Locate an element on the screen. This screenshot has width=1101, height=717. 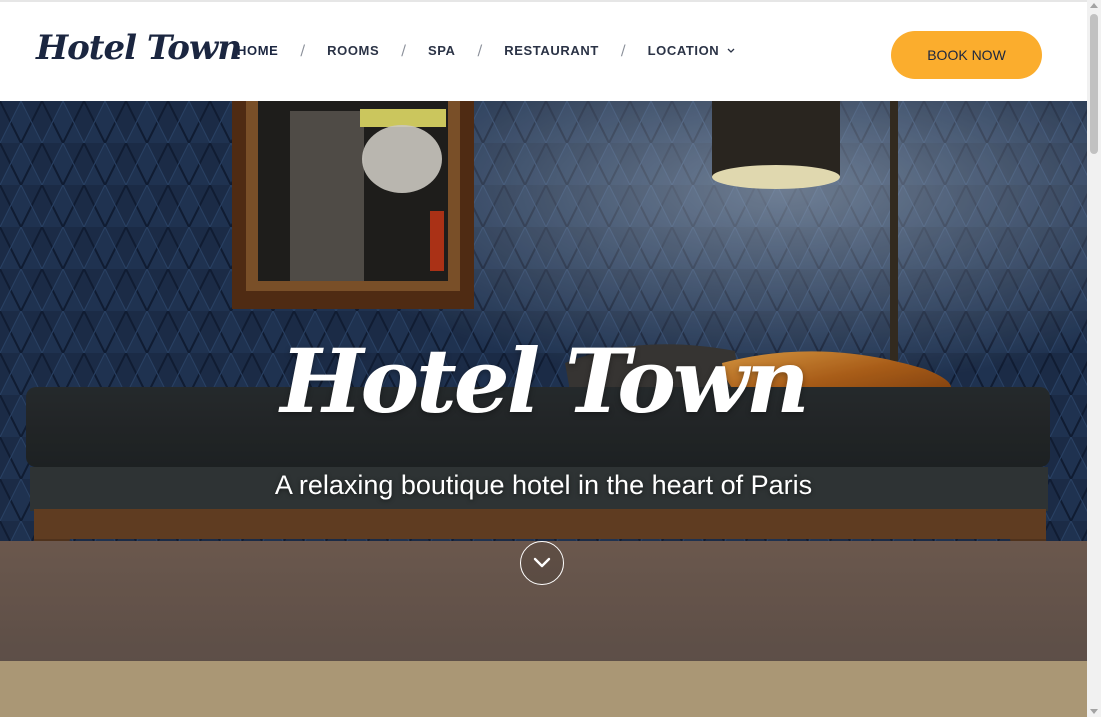
hero-title: Hotel Town is located at coordinates (544, 381).